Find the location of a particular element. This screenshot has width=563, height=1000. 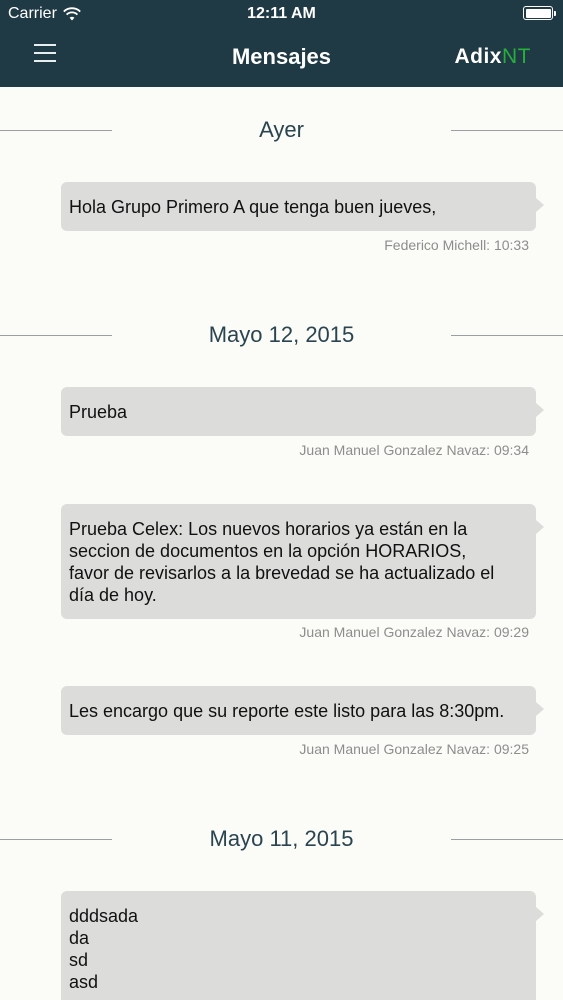

status-time: 12:11 AM is located at coordinates (281, 13).